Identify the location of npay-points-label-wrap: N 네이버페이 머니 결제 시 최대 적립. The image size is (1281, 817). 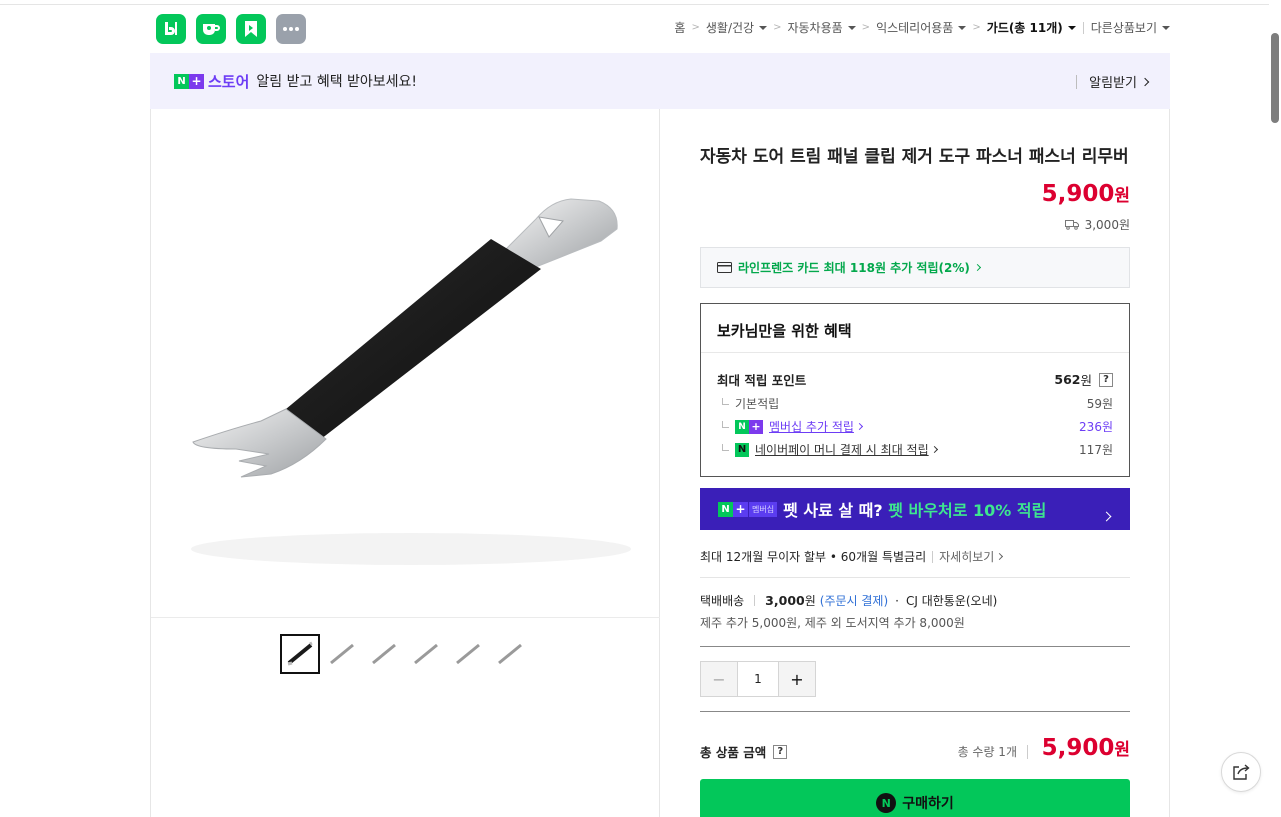
(827, 449).